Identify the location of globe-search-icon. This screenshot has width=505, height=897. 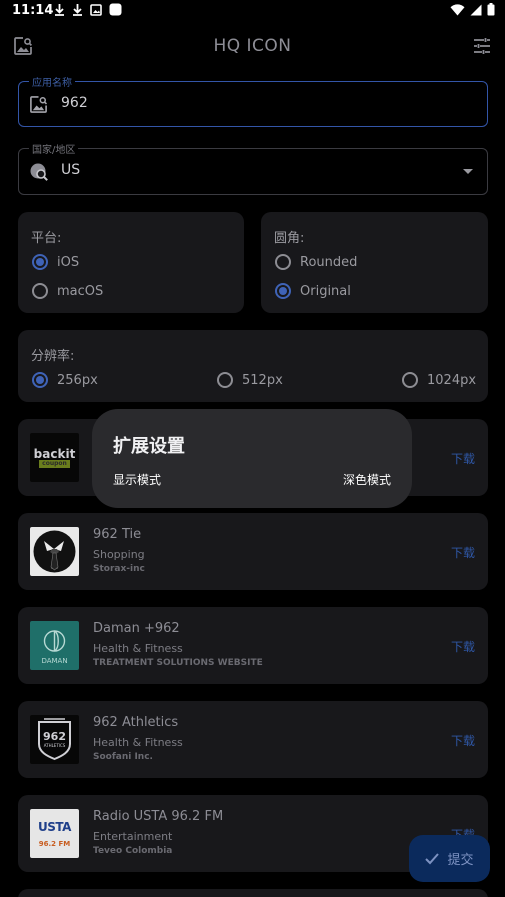
(39, 174).